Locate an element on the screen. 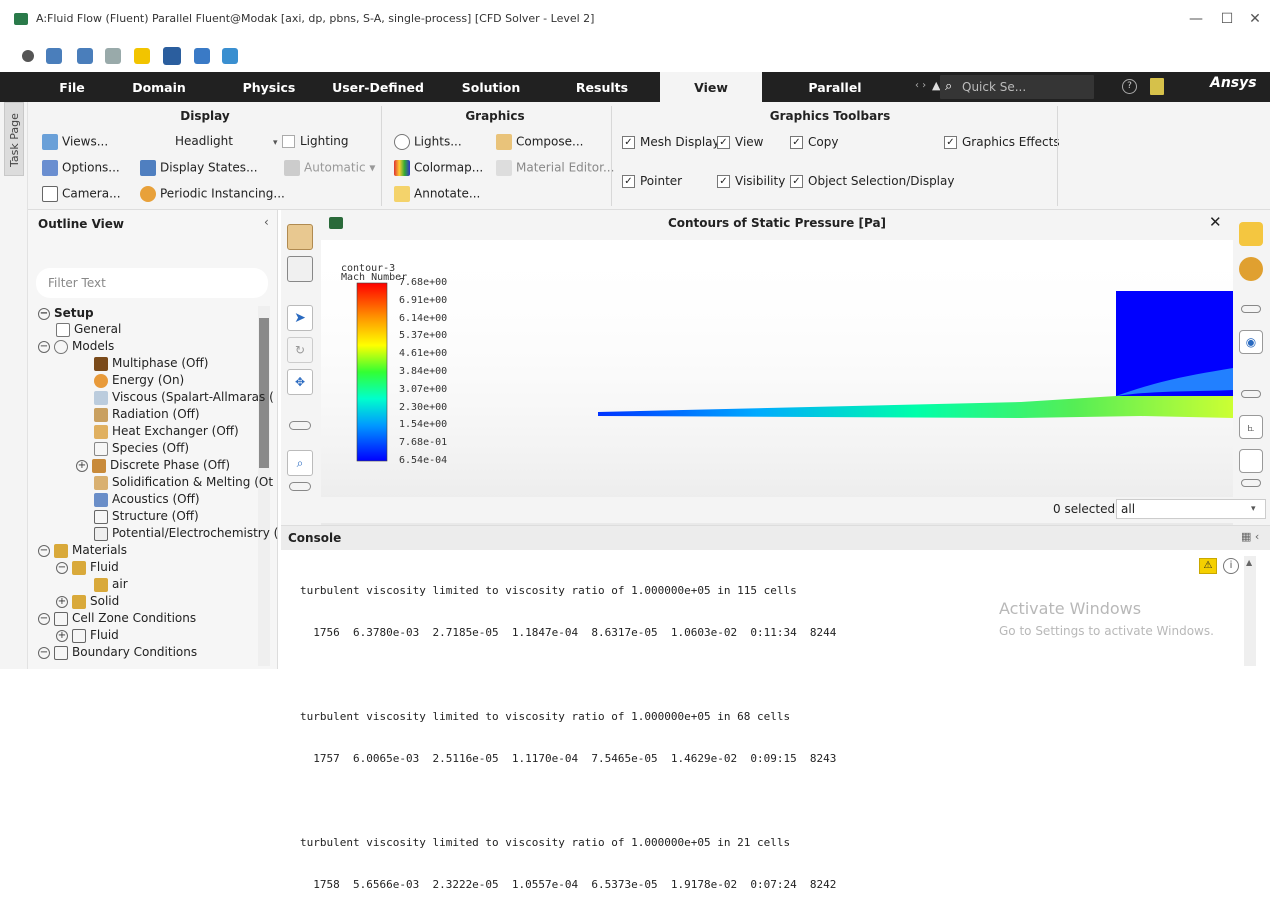 This screenshot has width=1270, height=920. pointer-icon: ➤ is located at coordinates (300, 318).